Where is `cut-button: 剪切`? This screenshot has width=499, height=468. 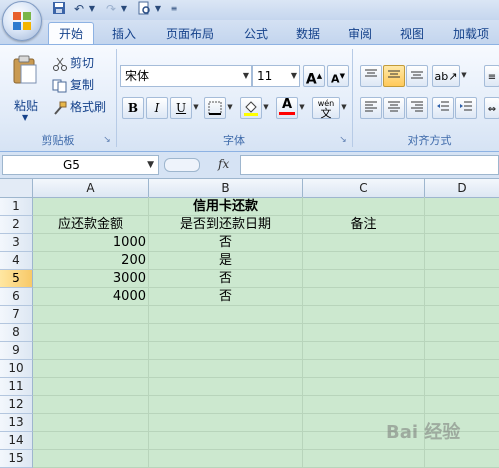 cut-button: 剪切 is located at coordinates (73, 63).